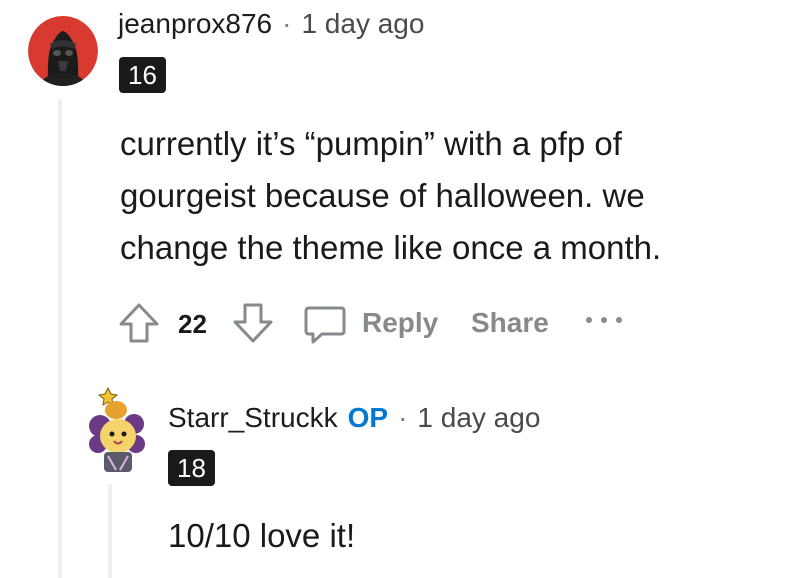 The width and height of the screenshot is (800, 578). What do you see at coordinates (142, 75) in the screenshot?
I see `user-flair: 16` at bounding box center [142, 75].